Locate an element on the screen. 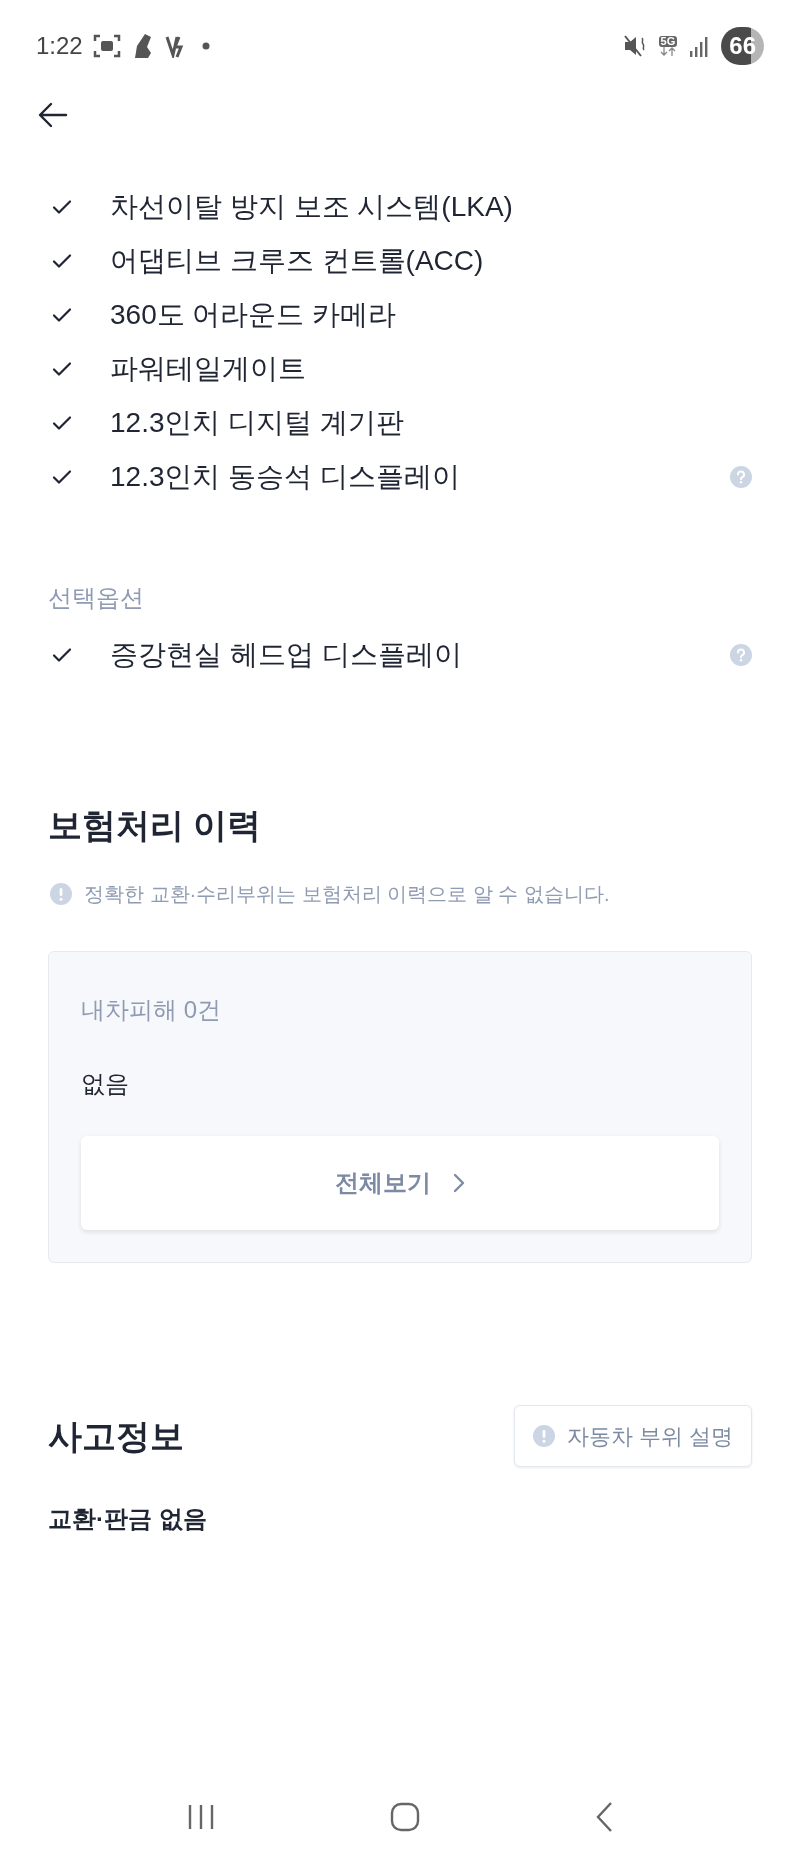 The height and width of the screenshot is (1867, 800). damage-value: 없음 is located at coordinates (105, 1084).